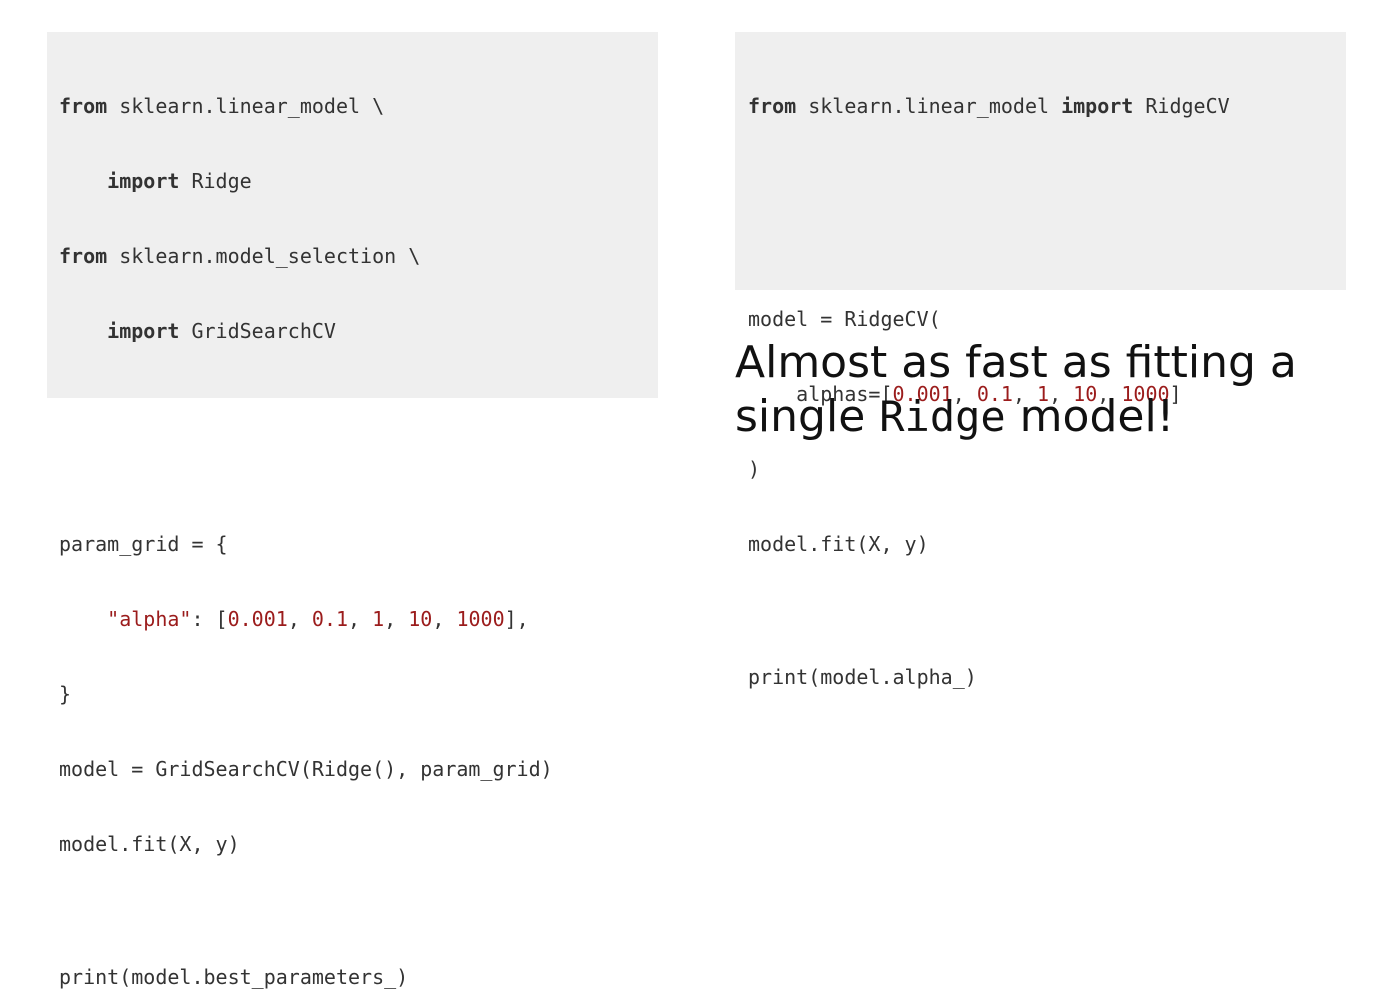 The width and height of the screenshot is (1392, 1000). Describe the element at coordinates (257, 619) in the screenshot. I see `number-literal: 0.001` at that location.